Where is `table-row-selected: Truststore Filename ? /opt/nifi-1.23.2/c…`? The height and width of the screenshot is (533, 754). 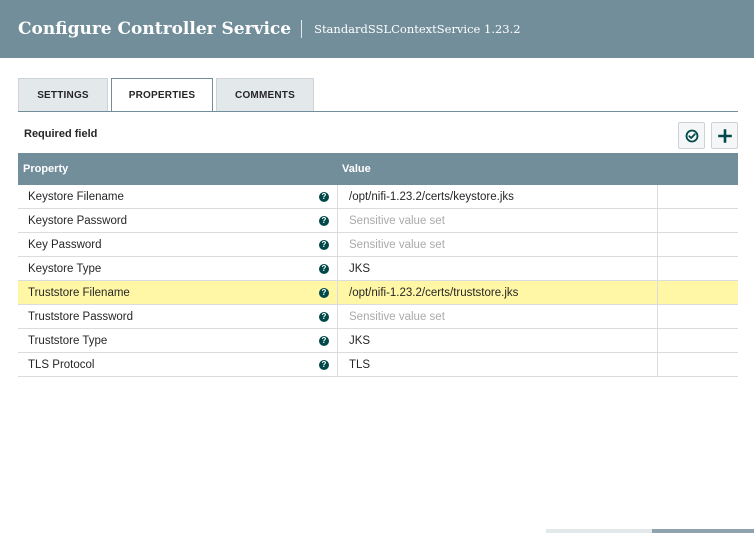 table-row-selected: Truststore Filename ? /opt/nifi-1.23.2/c… is located at coordinates (378, 293).